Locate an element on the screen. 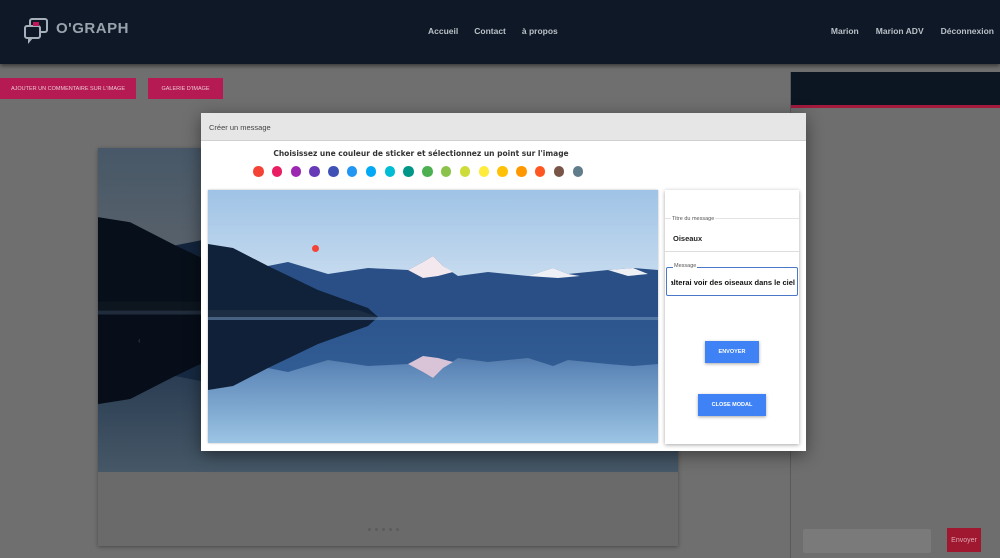  main-nav: Accueil Contact à propos is located at coordinates (493, 31).